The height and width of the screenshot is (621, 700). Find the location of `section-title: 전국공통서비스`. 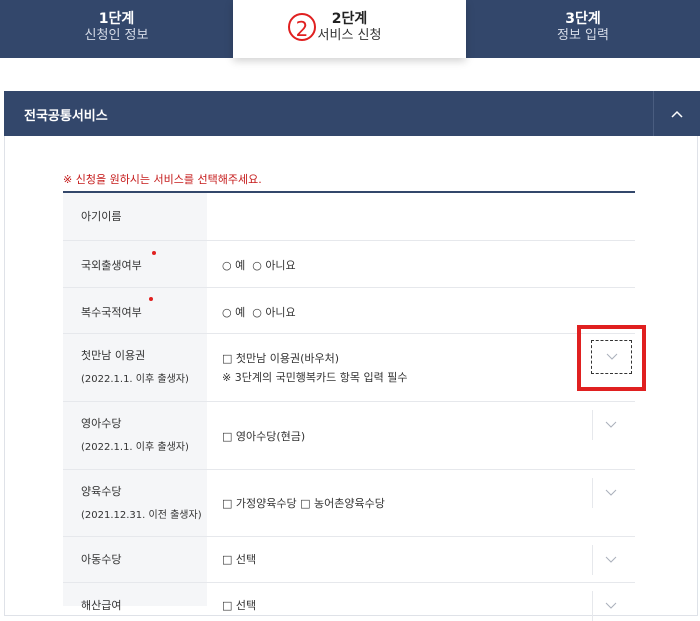

section-title: 전국공통서비스 is located at coordinates (66, 116).